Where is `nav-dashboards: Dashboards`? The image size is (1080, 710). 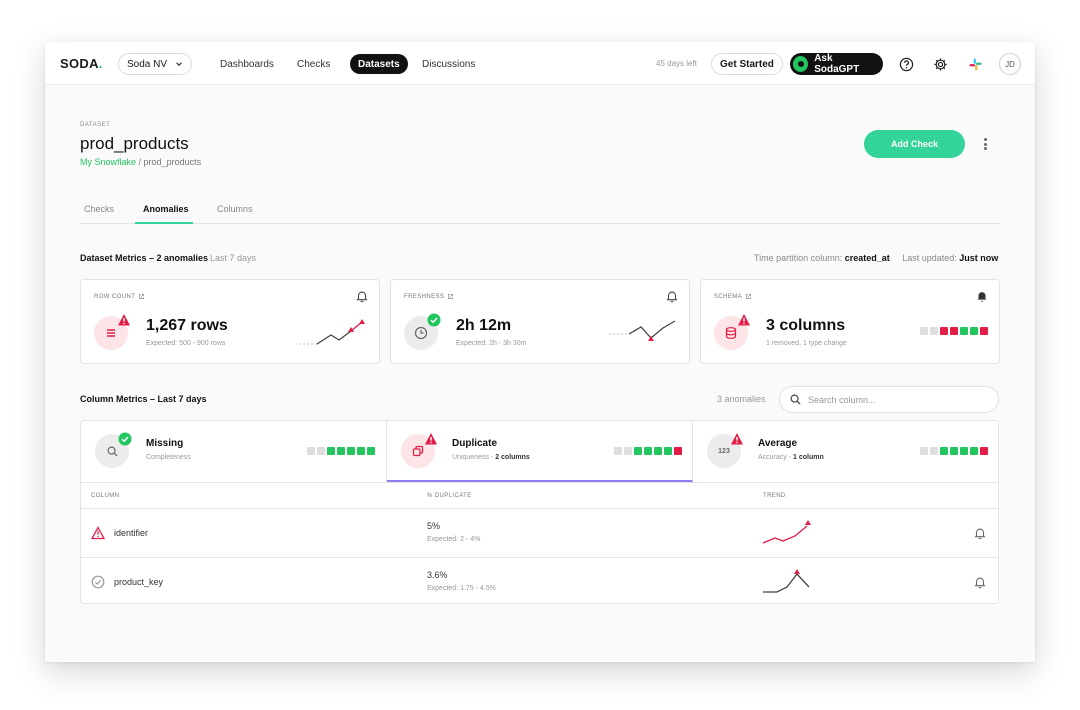
nav-dashboards: Dashboards is located at coordinates (247, 64).